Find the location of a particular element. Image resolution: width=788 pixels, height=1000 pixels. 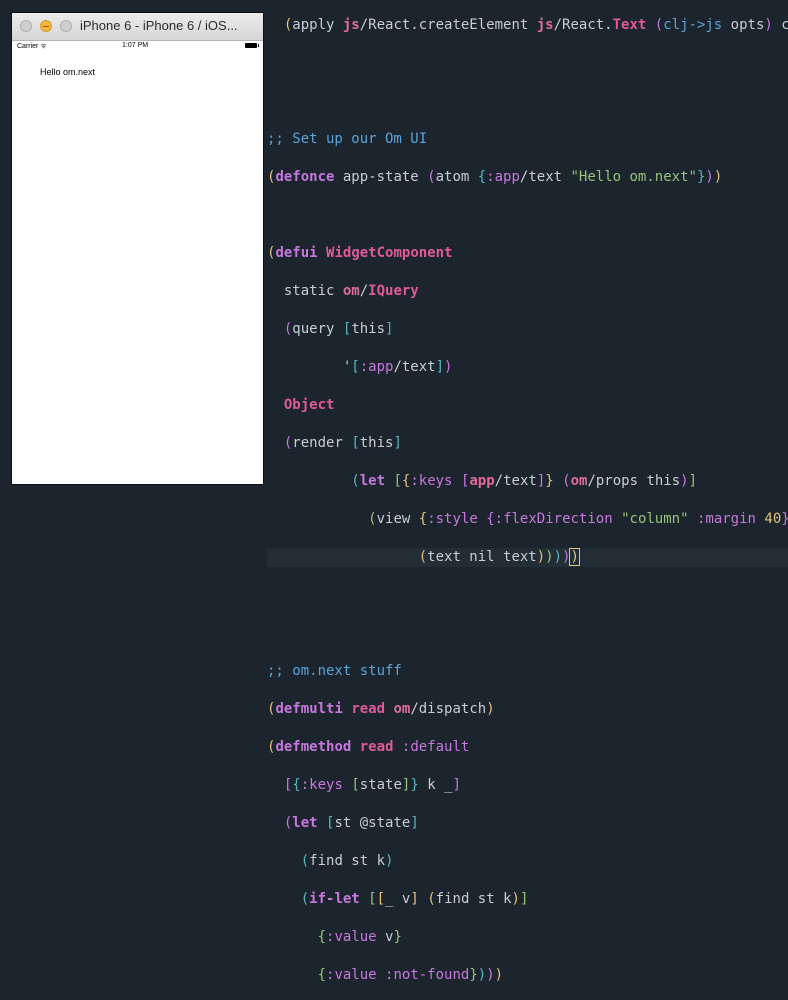

code-line-current: (text nil text))))) is located at coordinates (527, 557).